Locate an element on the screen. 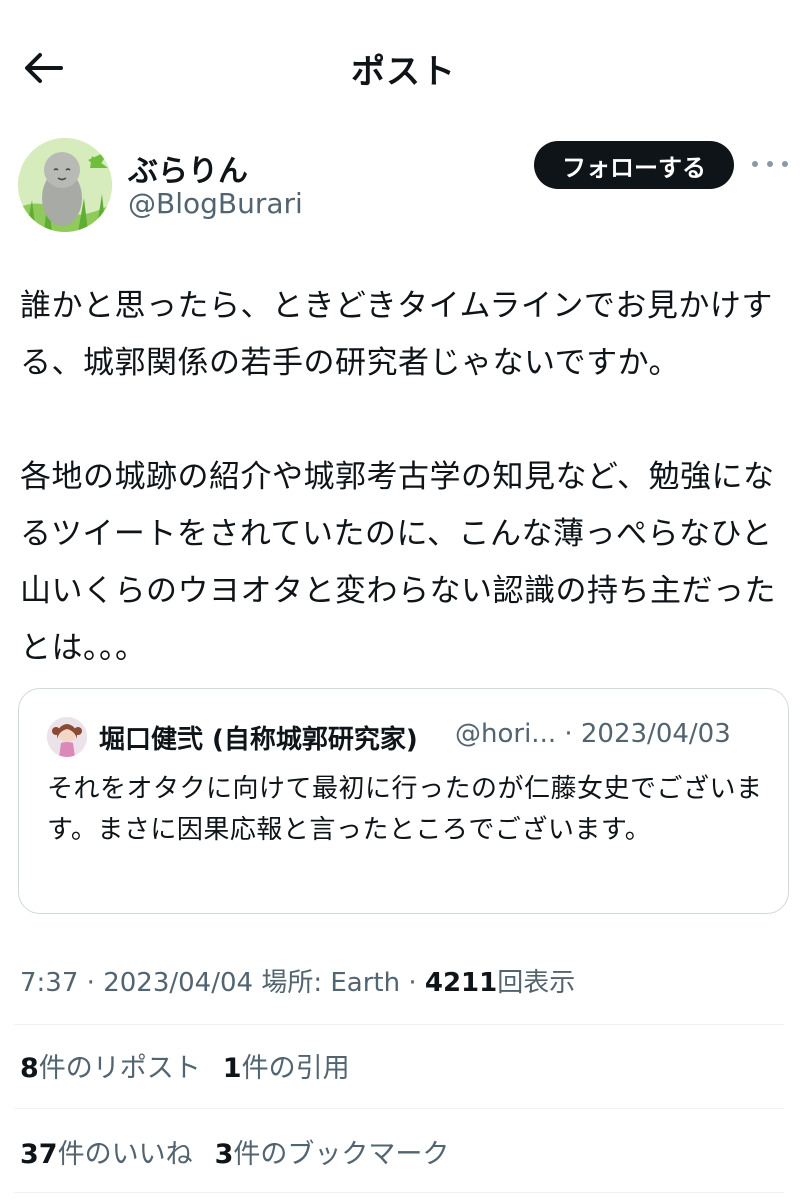 This screenshot has height=1200, width=807. quoted-post-meta: @hori... · 2023/04/03 is located at coordinates (593, 734).